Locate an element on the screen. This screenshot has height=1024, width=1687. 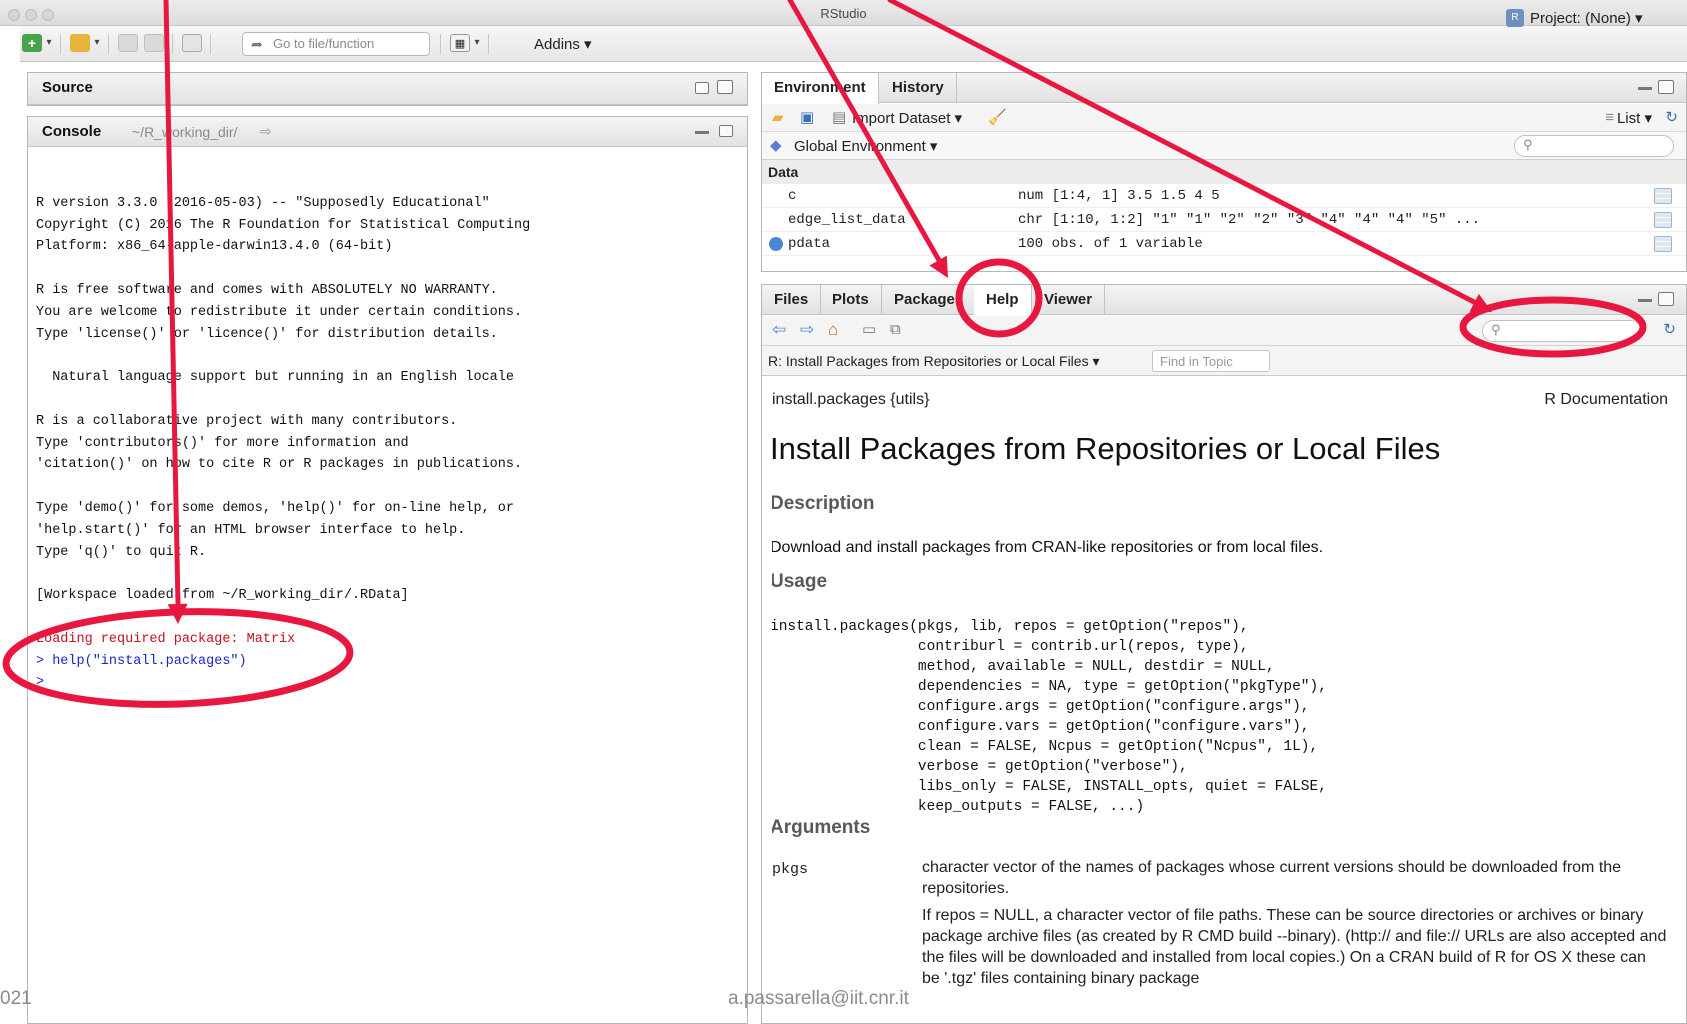
back-icon: ⇦ is located at coordinates (779, 330).